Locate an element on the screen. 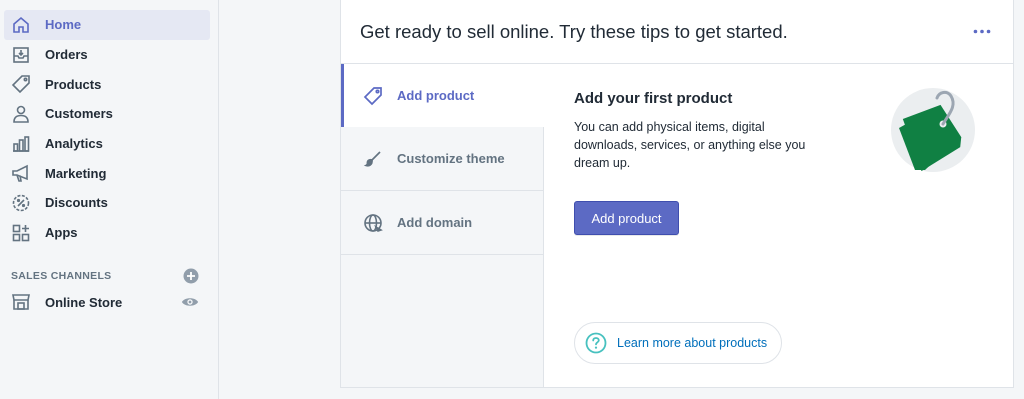 Image resolution: width=1024 pixels, height=399 pixels. main-nav: Home Orders Products Customers Analytics is located at coordinates (109, 124).